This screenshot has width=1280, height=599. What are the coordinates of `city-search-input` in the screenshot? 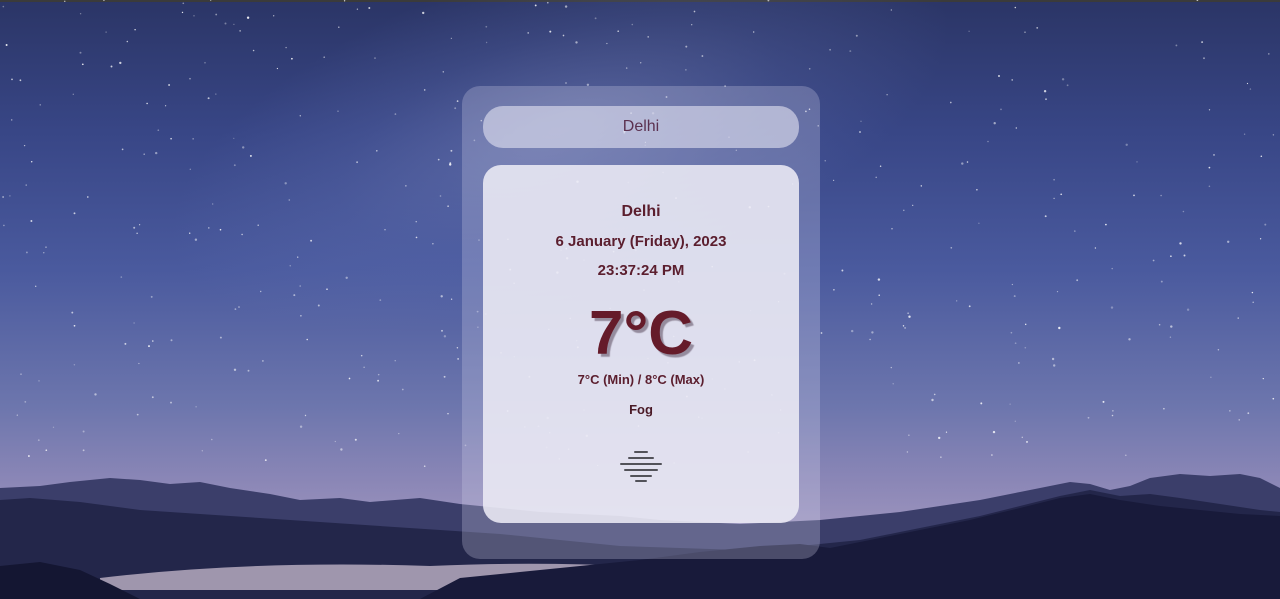 It's located at (641, 127).